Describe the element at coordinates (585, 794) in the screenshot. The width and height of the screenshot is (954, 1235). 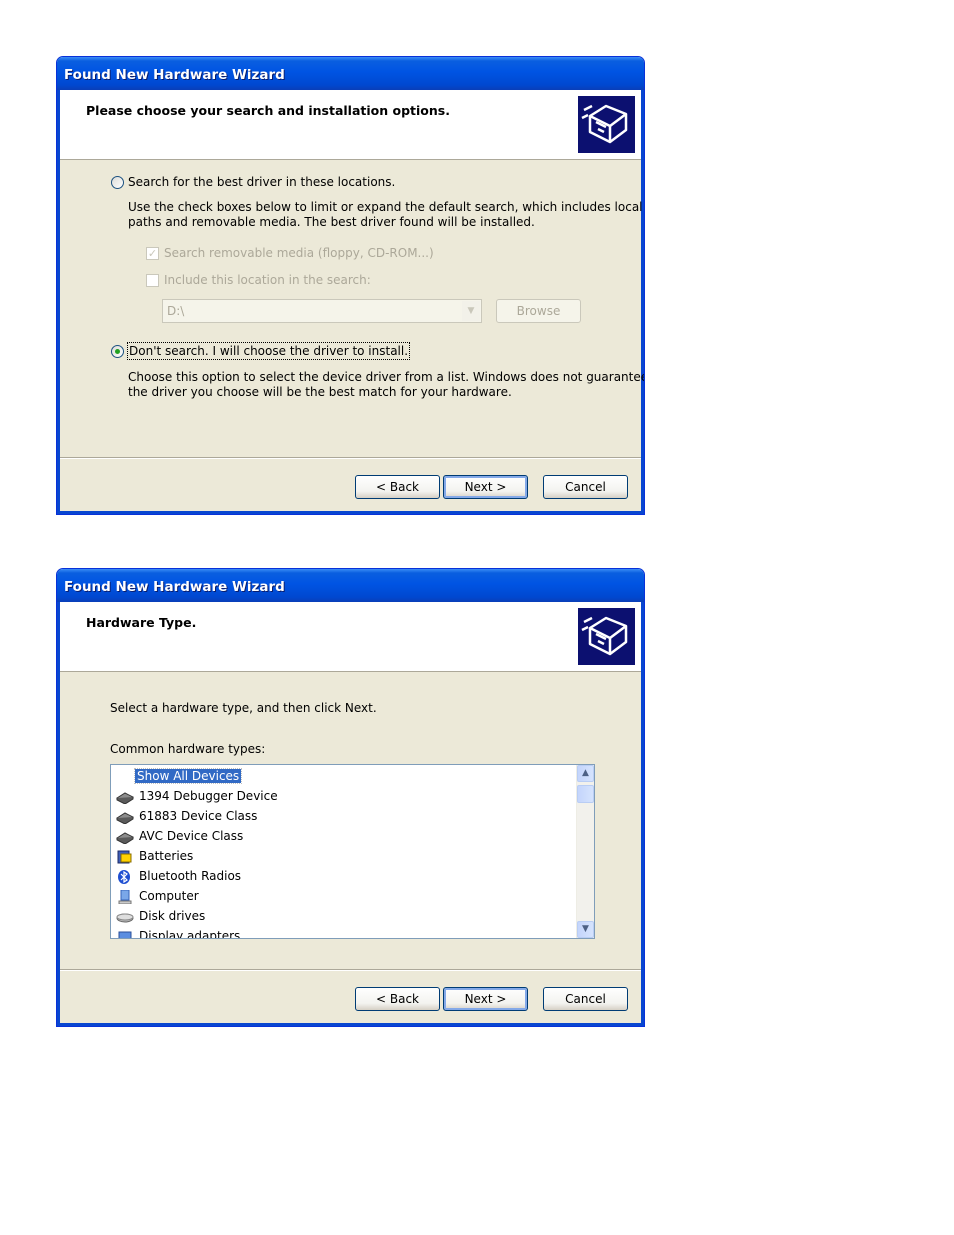
I see `scrollbar-thumb` at that location.